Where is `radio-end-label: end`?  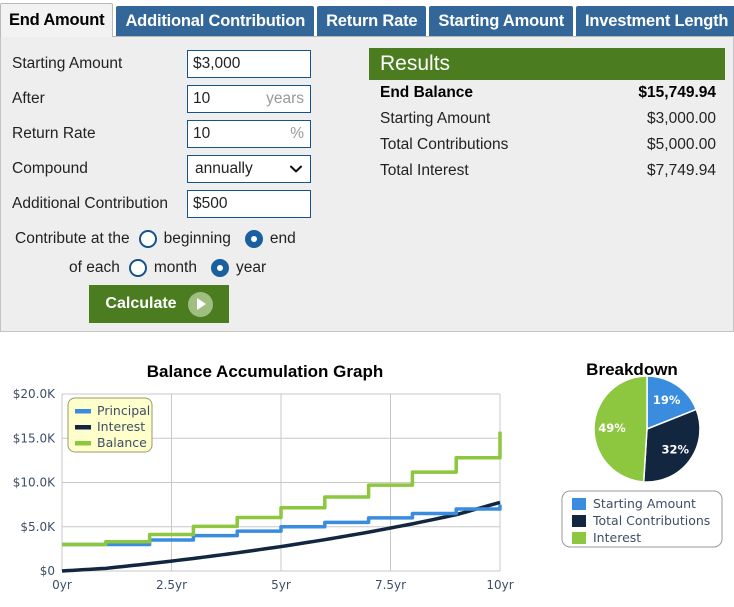
radio-end-label: end is located at coordinates (282, 238).